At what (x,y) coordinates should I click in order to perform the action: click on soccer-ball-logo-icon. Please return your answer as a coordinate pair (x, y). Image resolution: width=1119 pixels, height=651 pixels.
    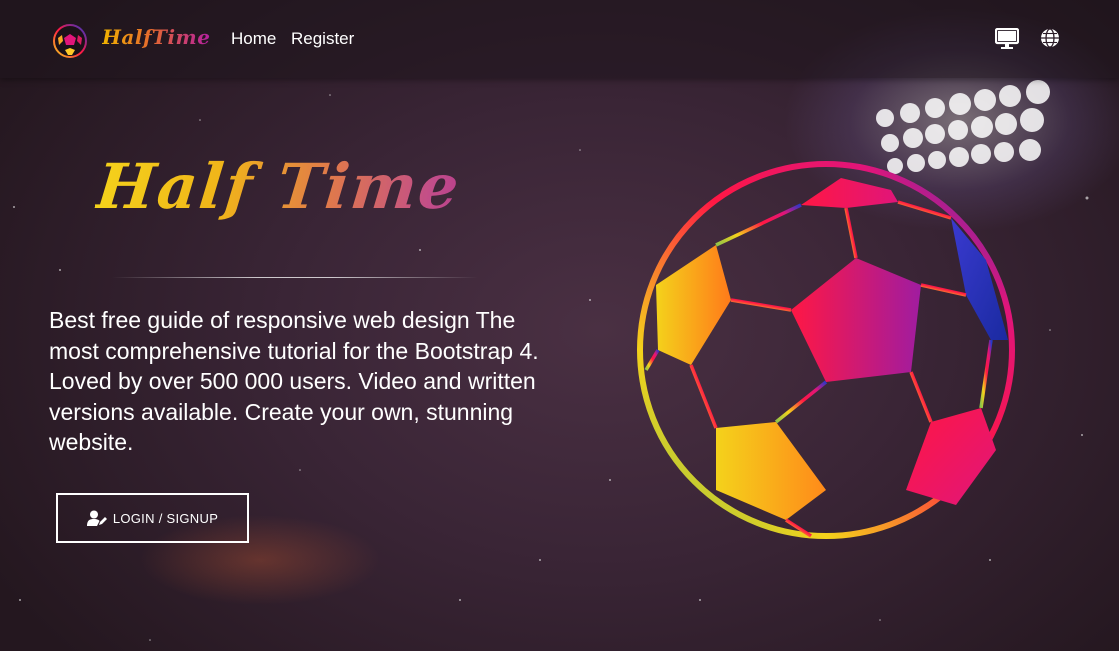
    Looking at the image, I should click on (70, 41).